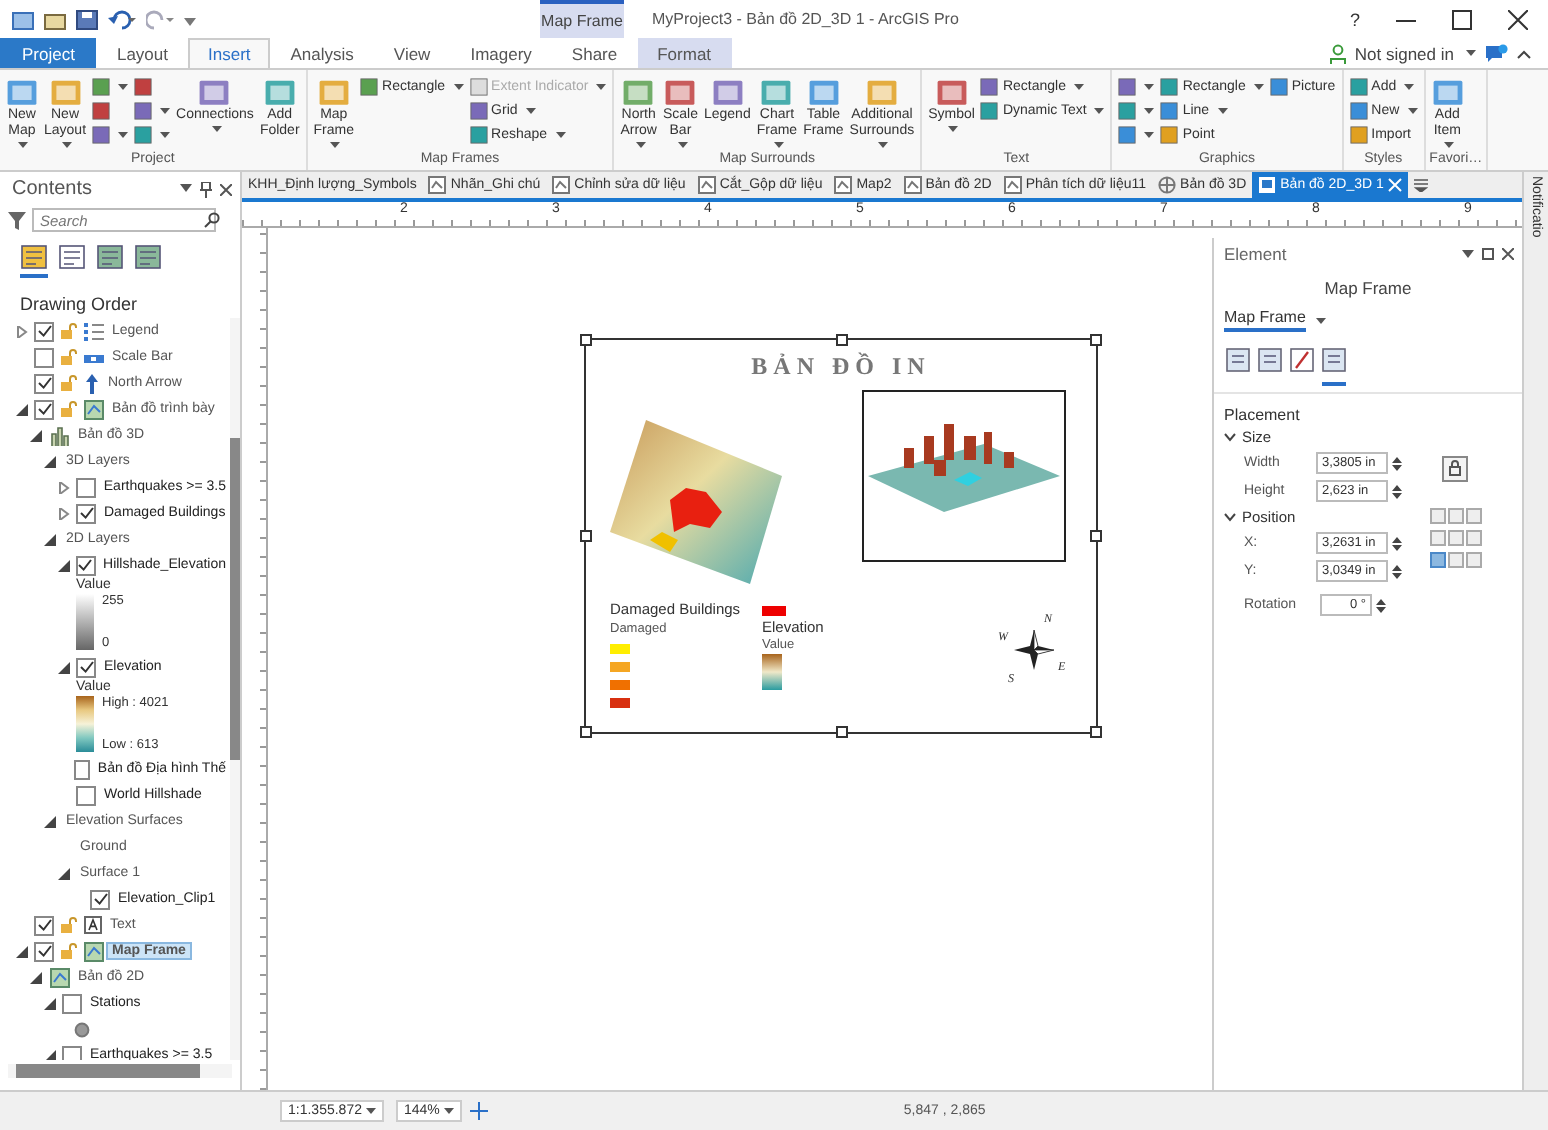 This screenshot has width=1548, height=1130. I want to click on notification-icon, so click(1496, 53).